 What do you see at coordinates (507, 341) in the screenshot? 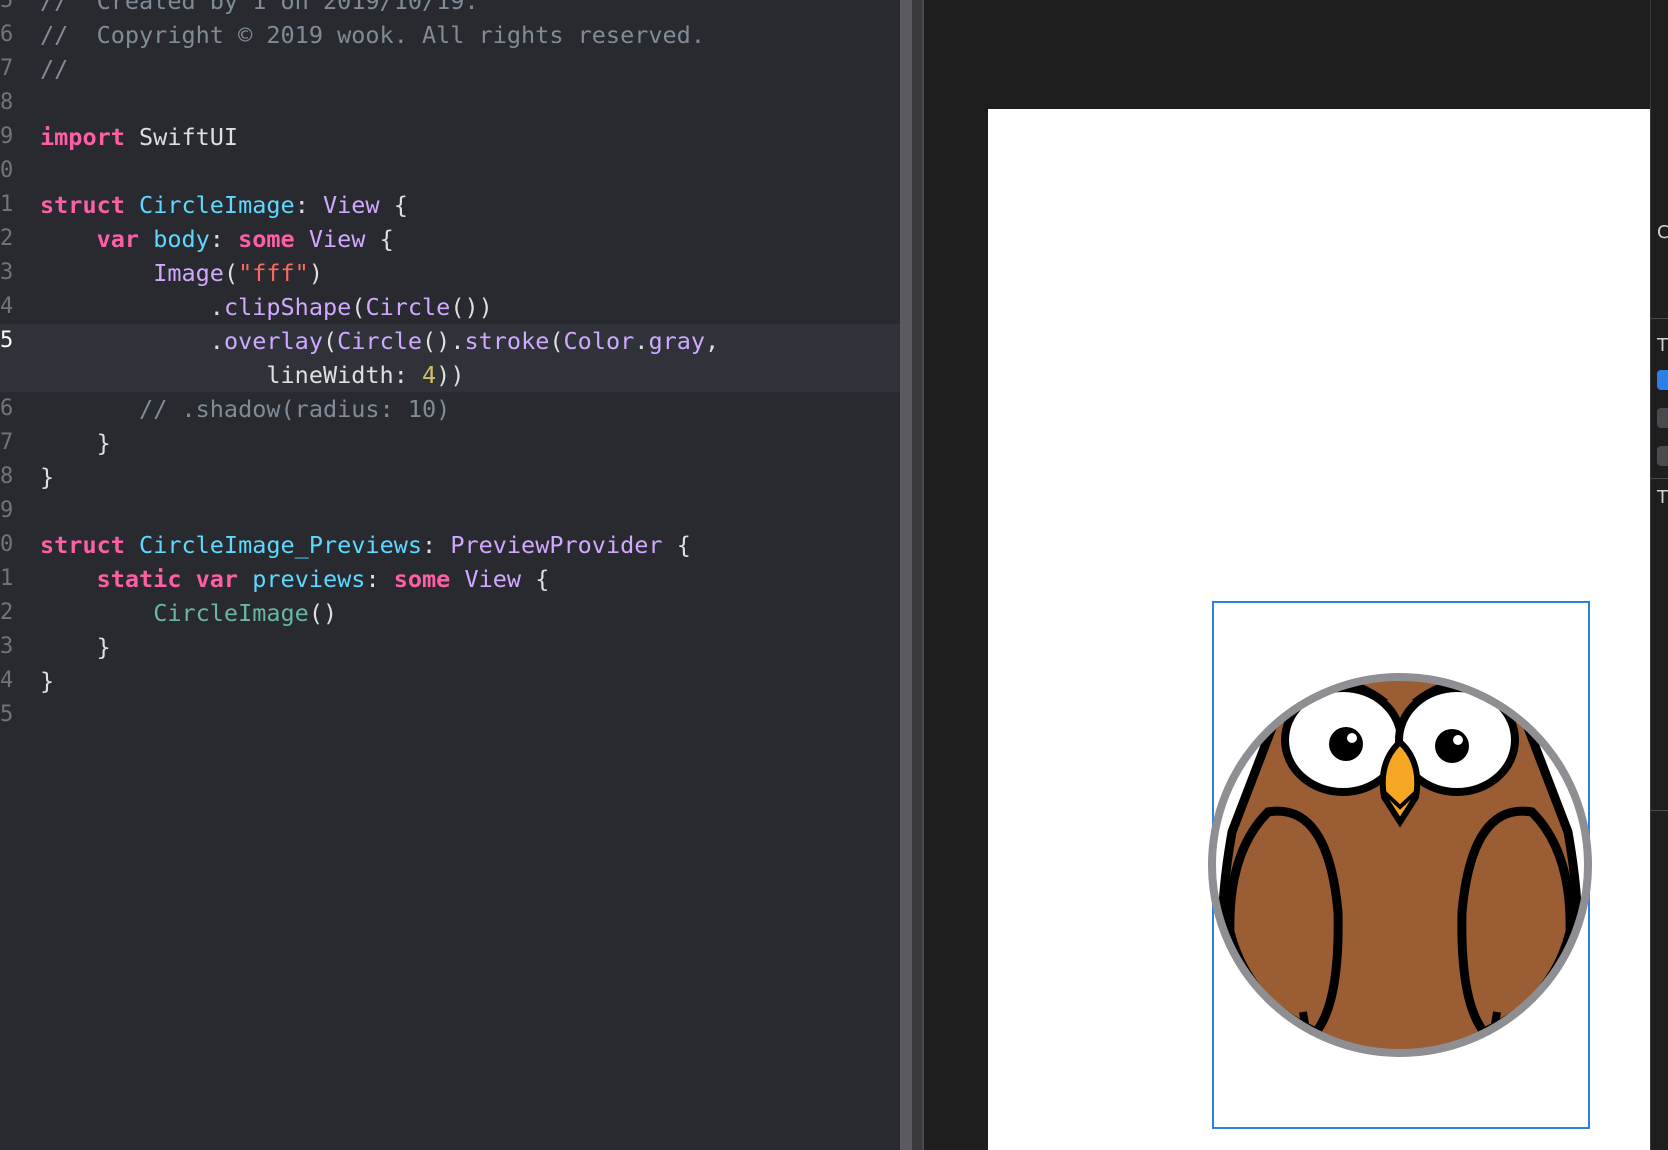
I see `code-token: stroke` at bounding box center [507, 341].